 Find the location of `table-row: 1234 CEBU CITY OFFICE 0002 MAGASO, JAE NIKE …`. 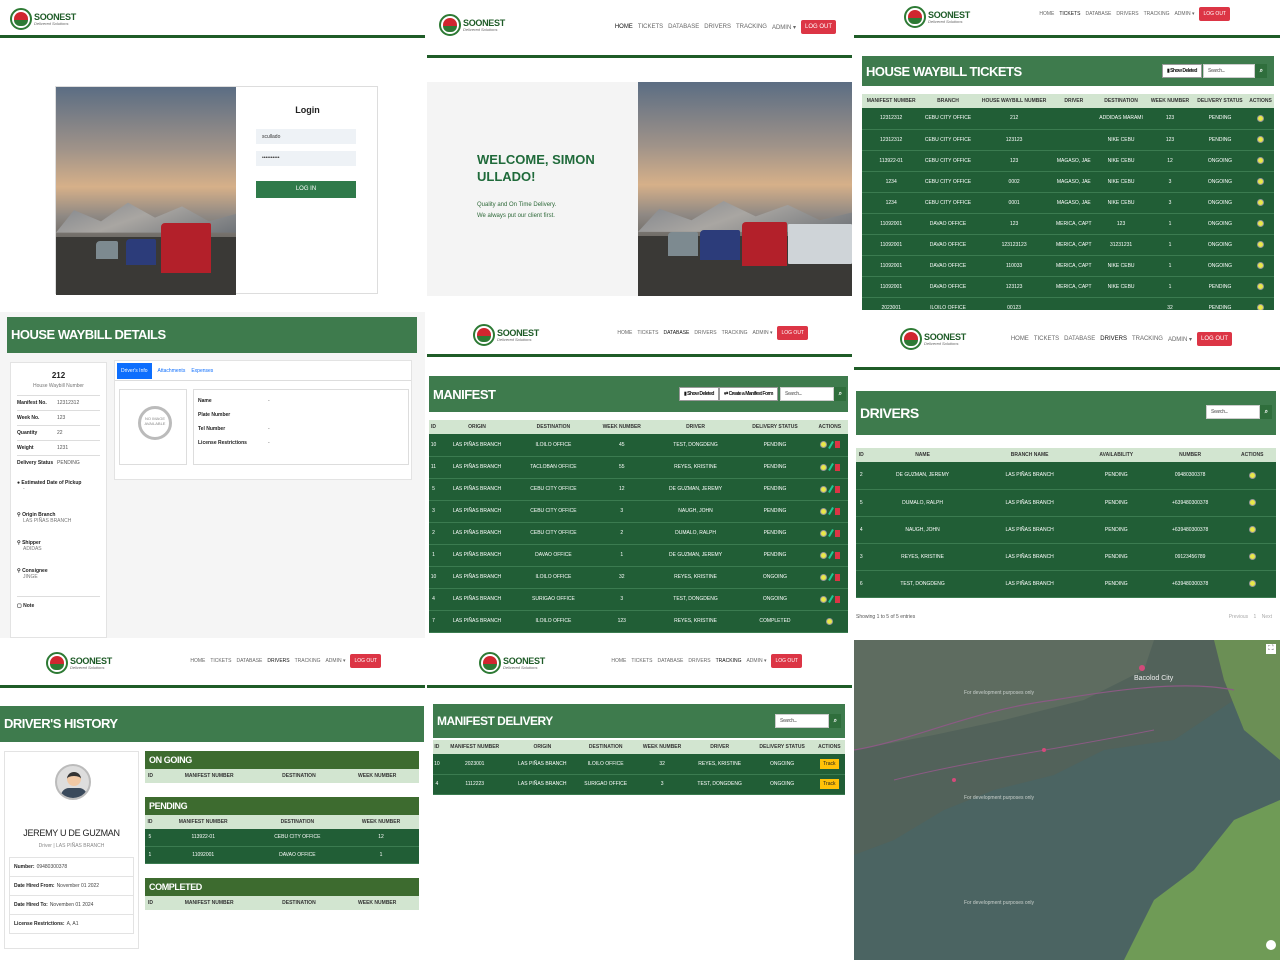

table-row: 1234 CEBU CITY OFFICE 0002 MAGASO, JAE NIKE … is located at coordinates (1068, 182).